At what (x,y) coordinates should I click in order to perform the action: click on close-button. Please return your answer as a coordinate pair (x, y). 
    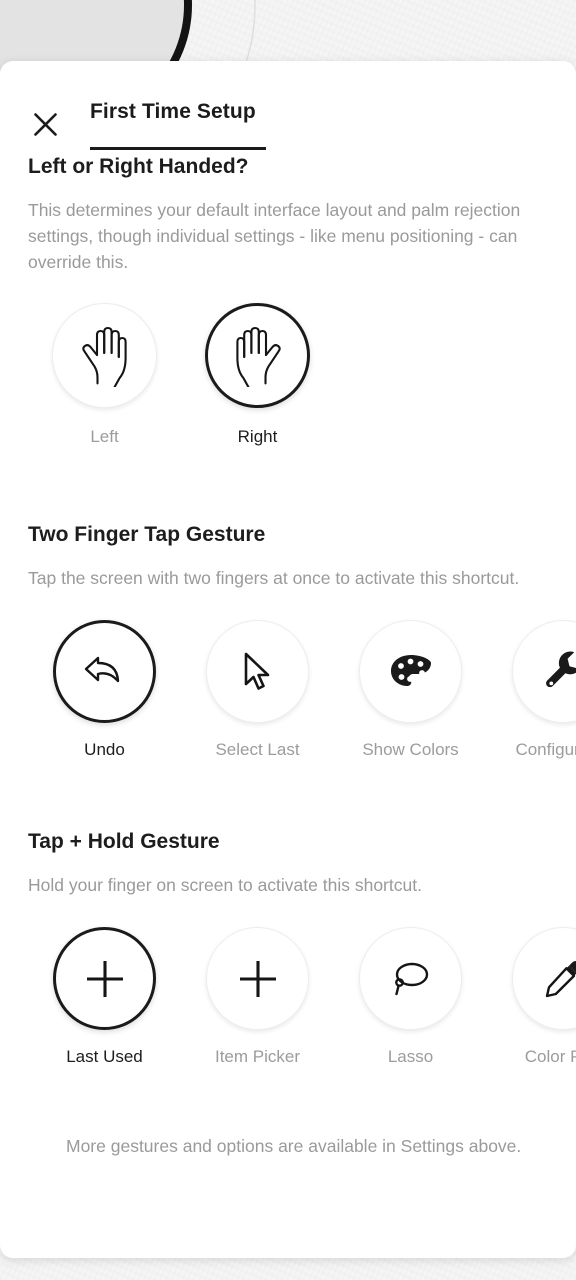
    Looking at the image, I should click on (45, 124).